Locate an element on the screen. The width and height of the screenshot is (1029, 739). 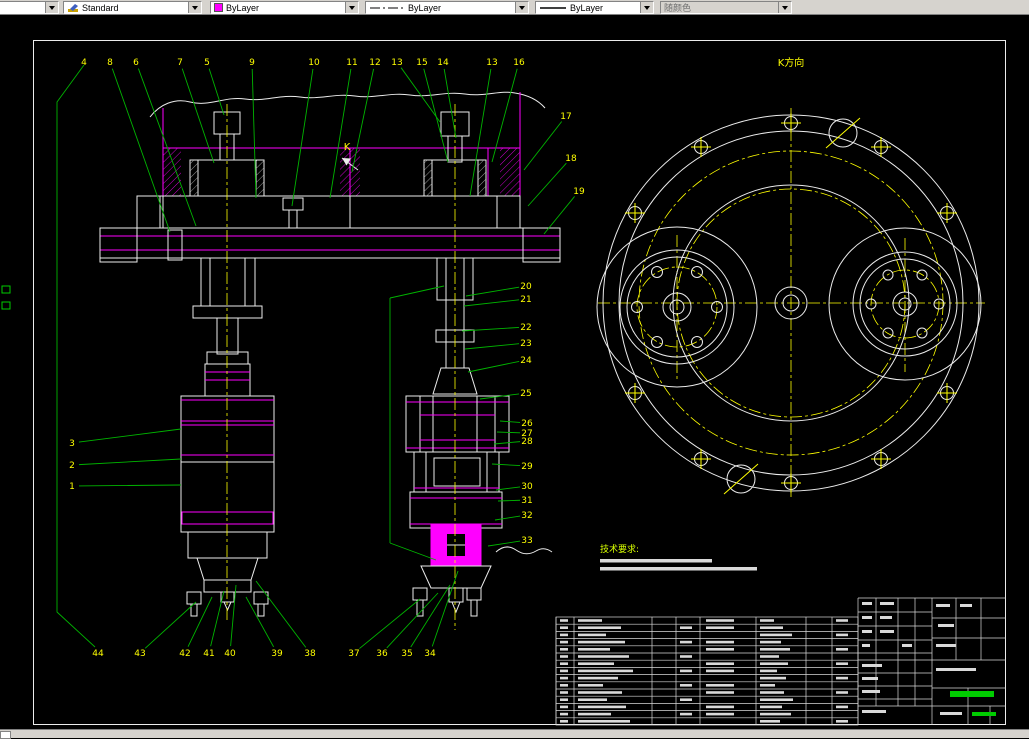
tech-requirements: 技术要求: is located at coordinates (678, 557).